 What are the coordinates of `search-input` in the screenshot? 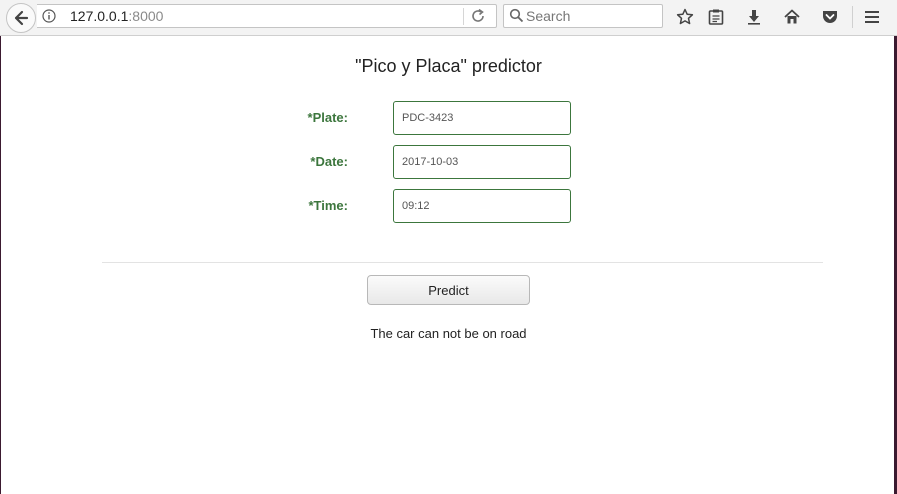 It's located at (591, 16).